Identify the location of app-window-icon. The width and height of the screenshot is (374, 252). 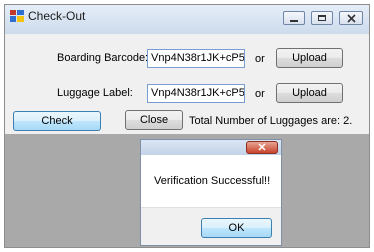
(17, 16).